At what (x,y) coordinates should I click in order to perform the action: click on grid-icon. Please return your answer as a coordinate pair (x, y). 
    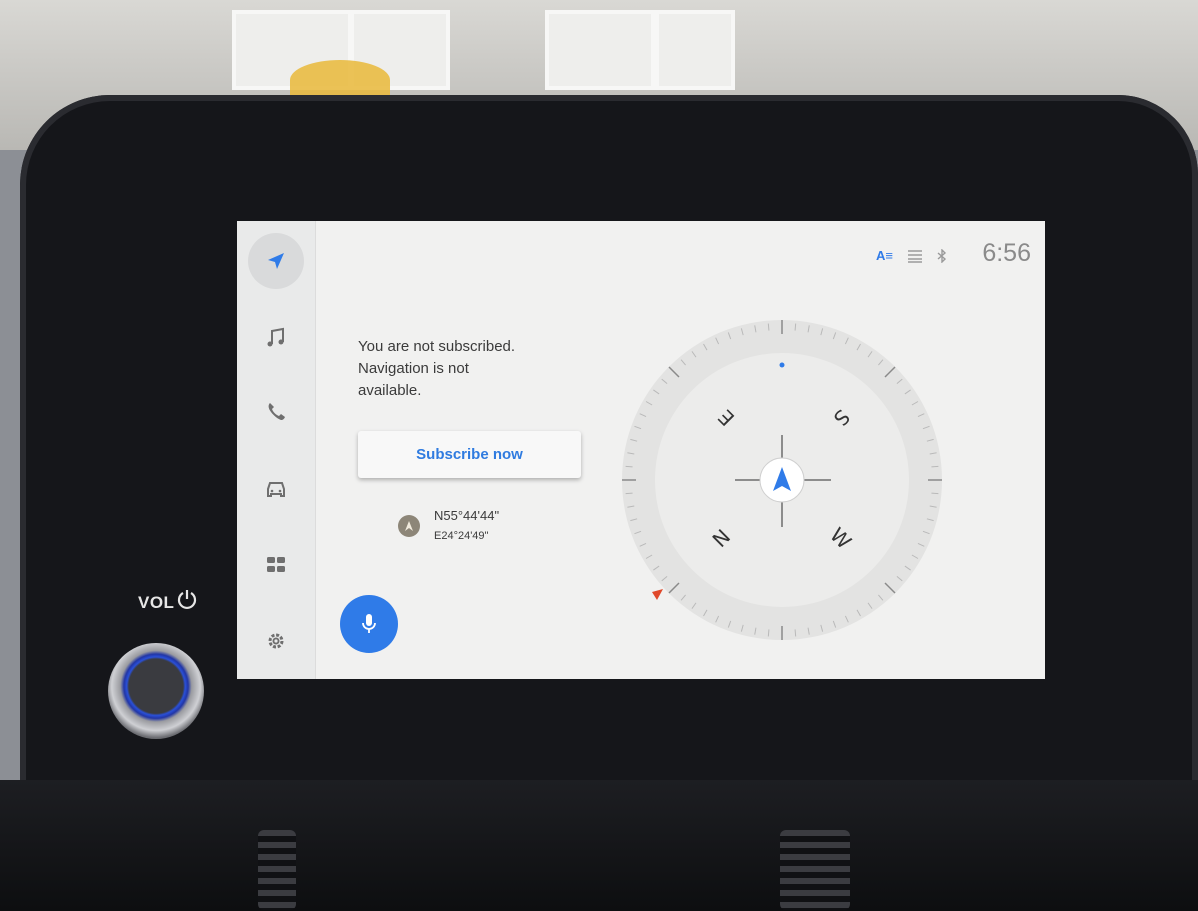
    Looking at the image, I should click on (915, 256).